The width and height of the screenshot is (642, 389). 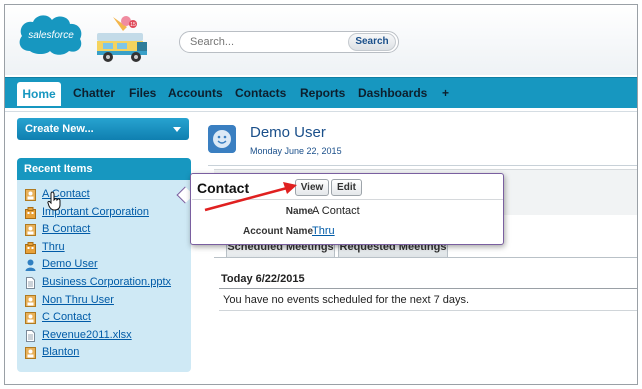 What do you see at coordinates (263, 279) in the screenshot?
I see `today-label: Today 6/22/2015` at bounding box center [263, 279].